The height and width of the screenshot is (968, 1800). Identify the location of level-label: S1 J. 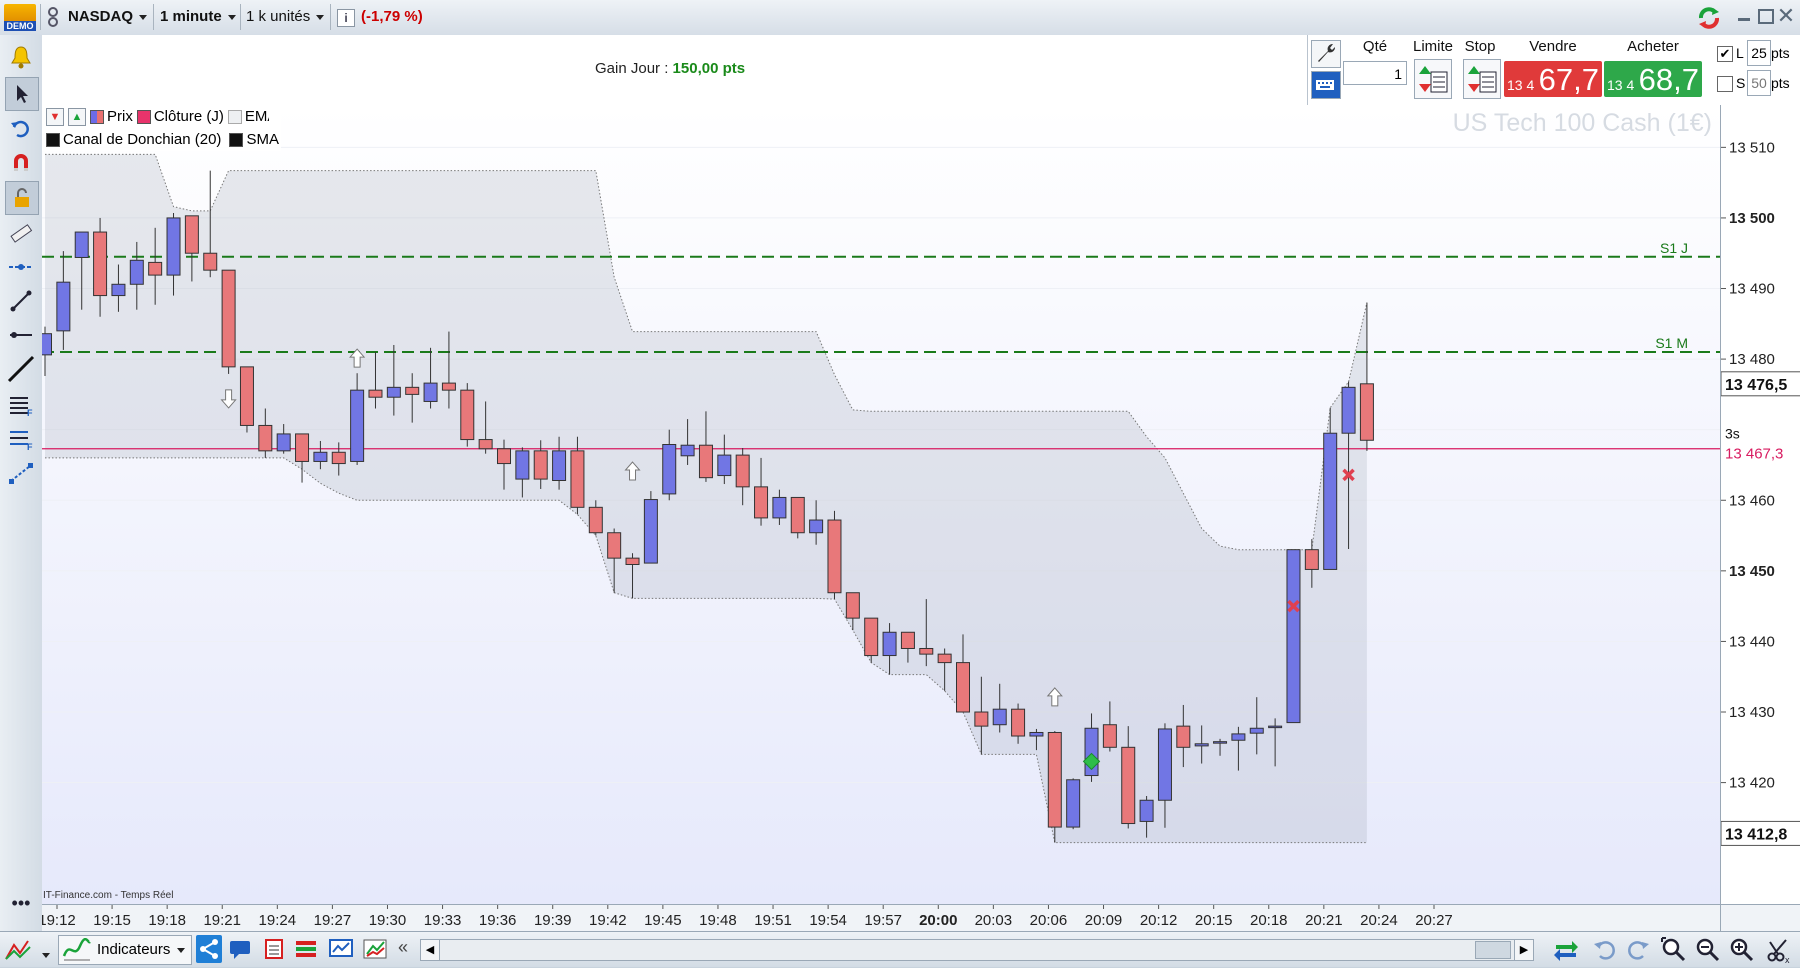
(1674, 248).